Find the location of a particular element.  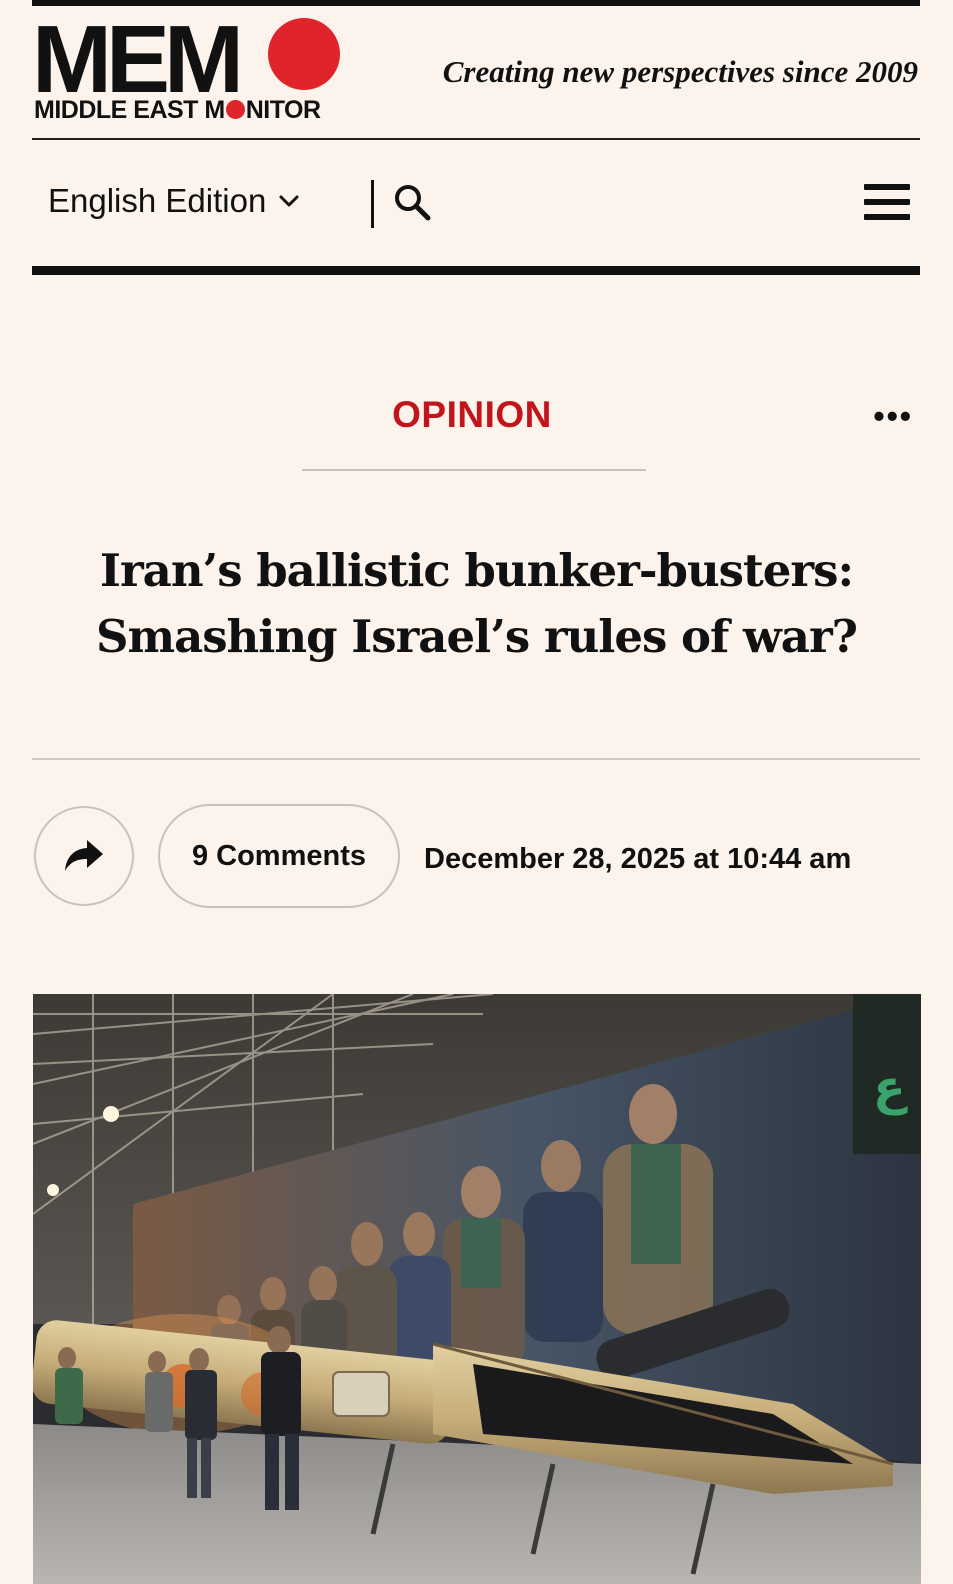

nav-separator is located at coordinates (372, 204).